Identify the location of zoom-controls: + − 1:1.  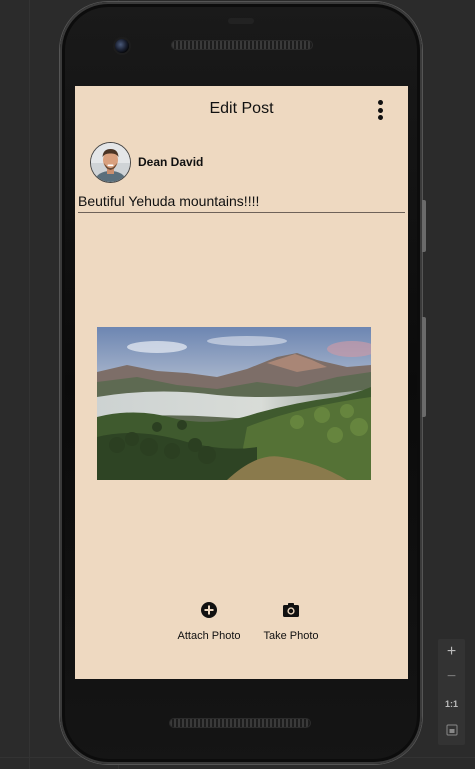
(451, 692).